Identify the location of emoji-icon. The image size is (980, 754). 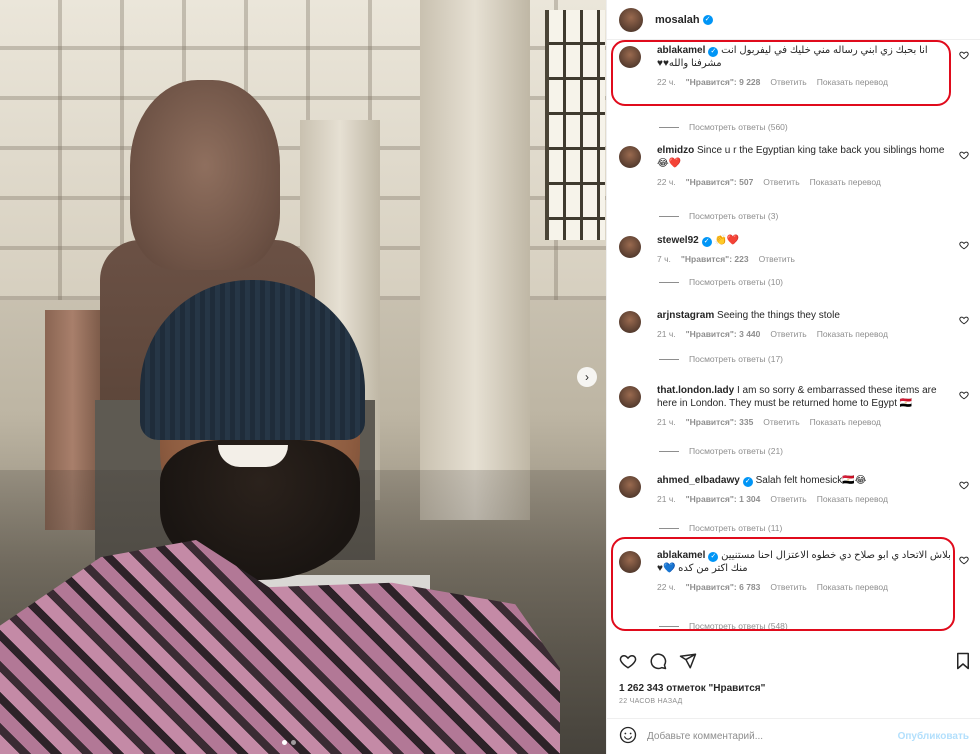
(628, 737).